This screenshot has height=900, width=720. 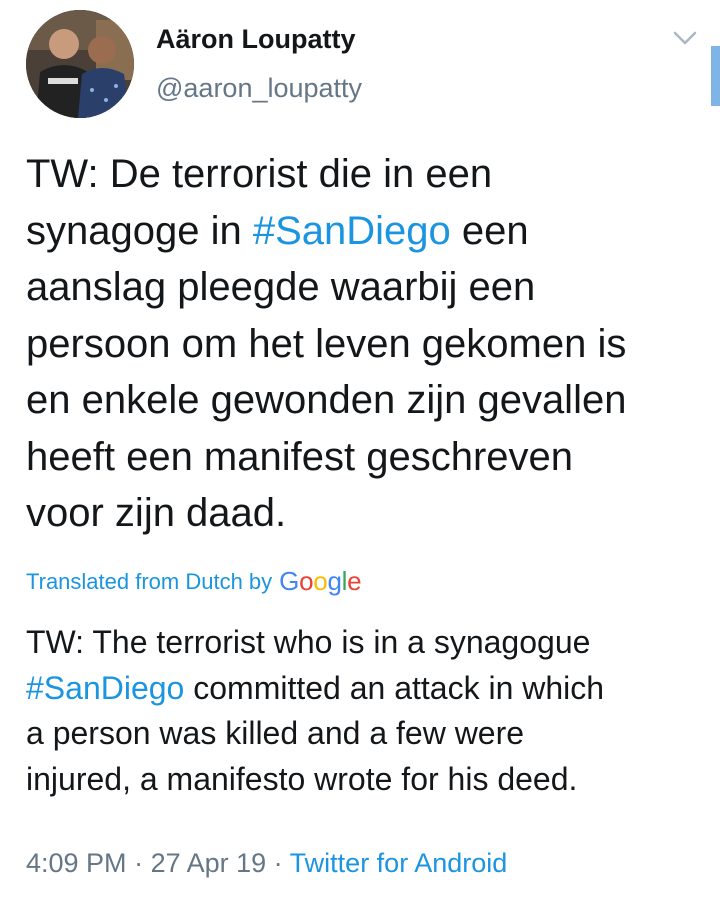 I want to click on translation-line: committed an attack in which, so click(x=394, y=687).